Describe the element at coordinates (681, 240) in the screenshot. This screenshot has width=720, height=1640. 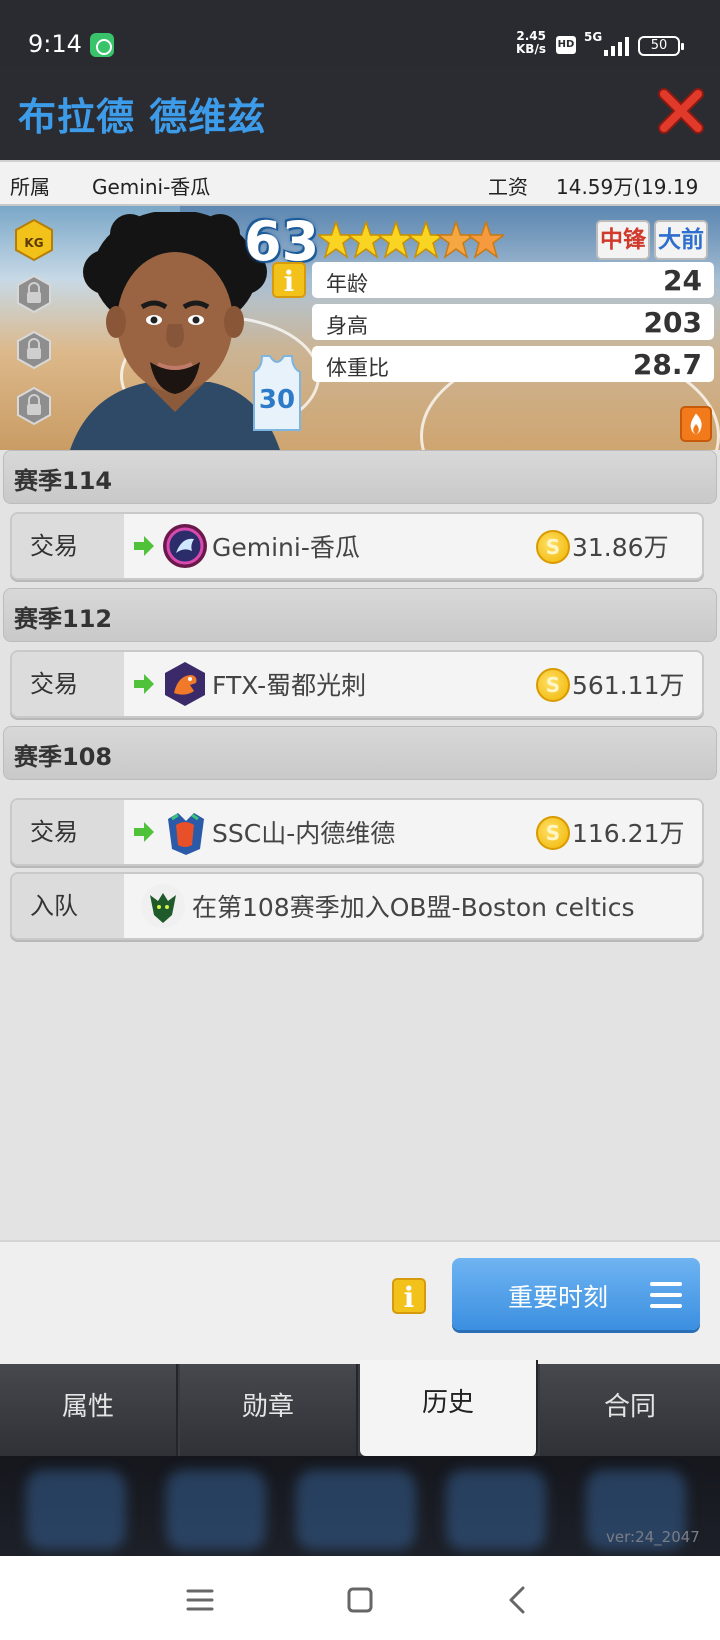
I see `position-badge-power-forward: 大前` at that location.